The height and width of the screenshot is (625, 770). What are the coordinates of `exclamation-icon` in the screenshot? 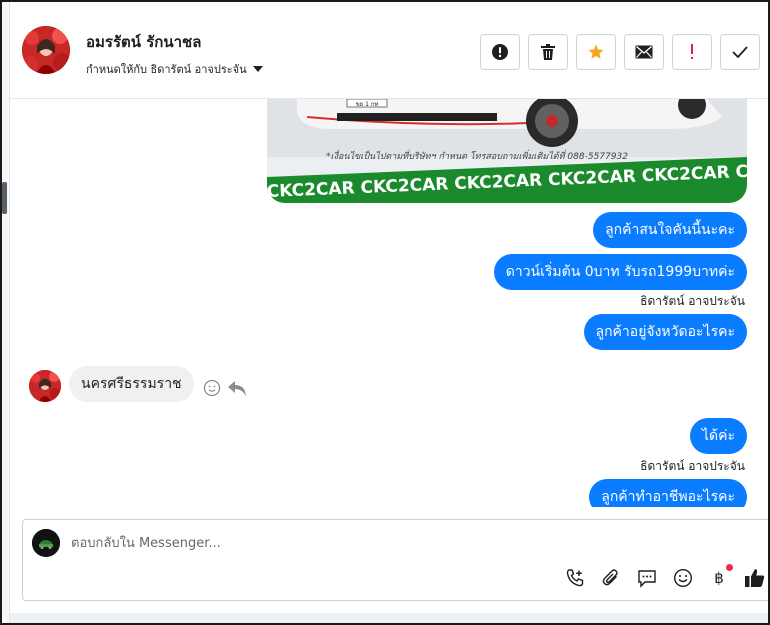 It's located at (692, 51).